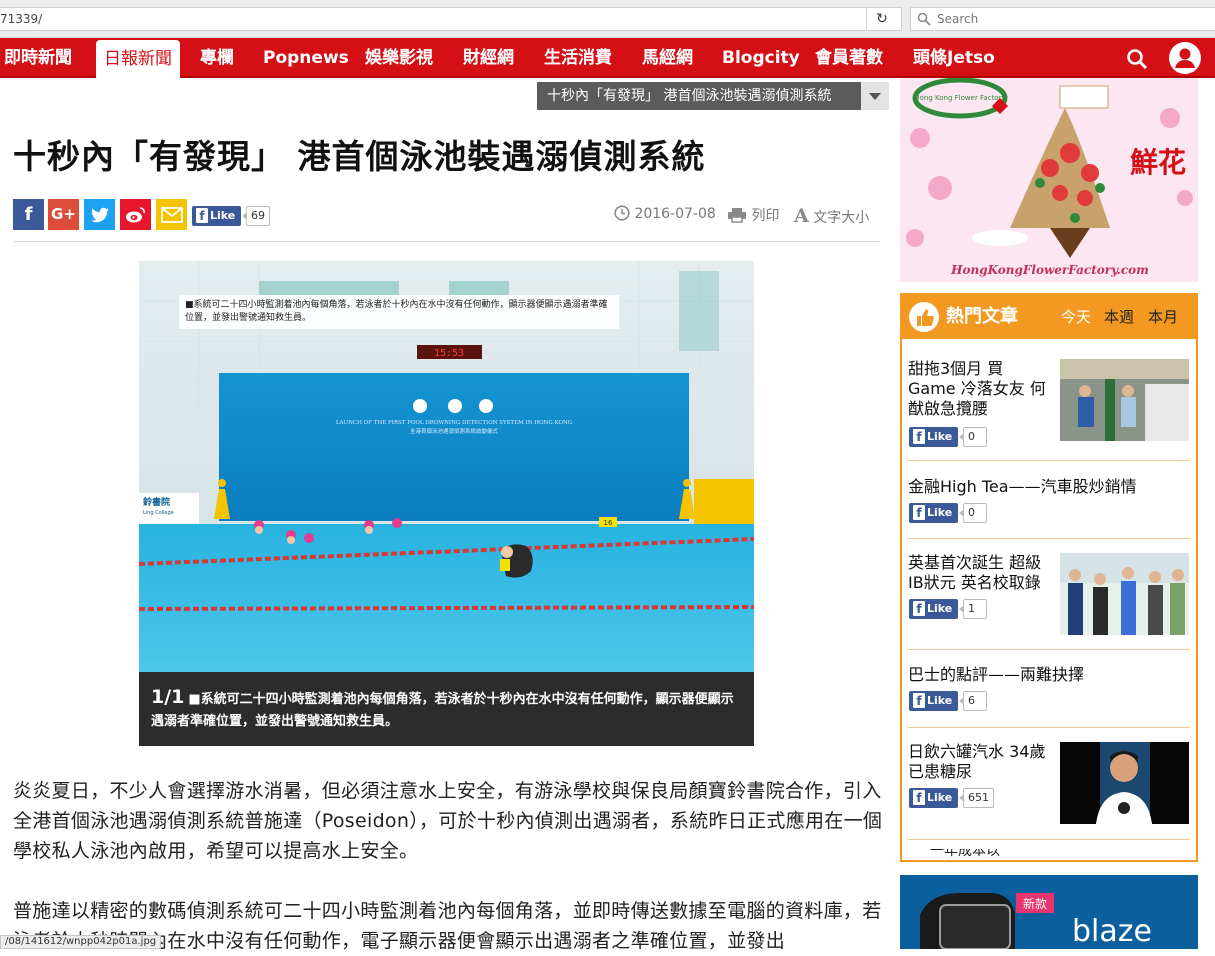  Describe the element at coordinates (1049, 502) in the screenshot. I see `hot-article-item: 金融High Tea——汽車股炒銷情 Like 0` at that location.